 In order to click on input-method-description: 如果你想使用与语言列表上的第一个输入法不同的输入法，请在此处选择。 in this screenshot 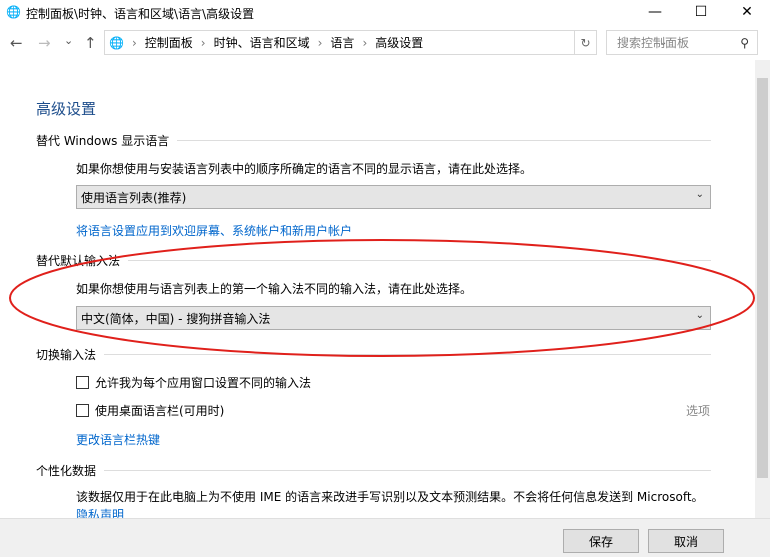, I will do `click(274, 289)`.